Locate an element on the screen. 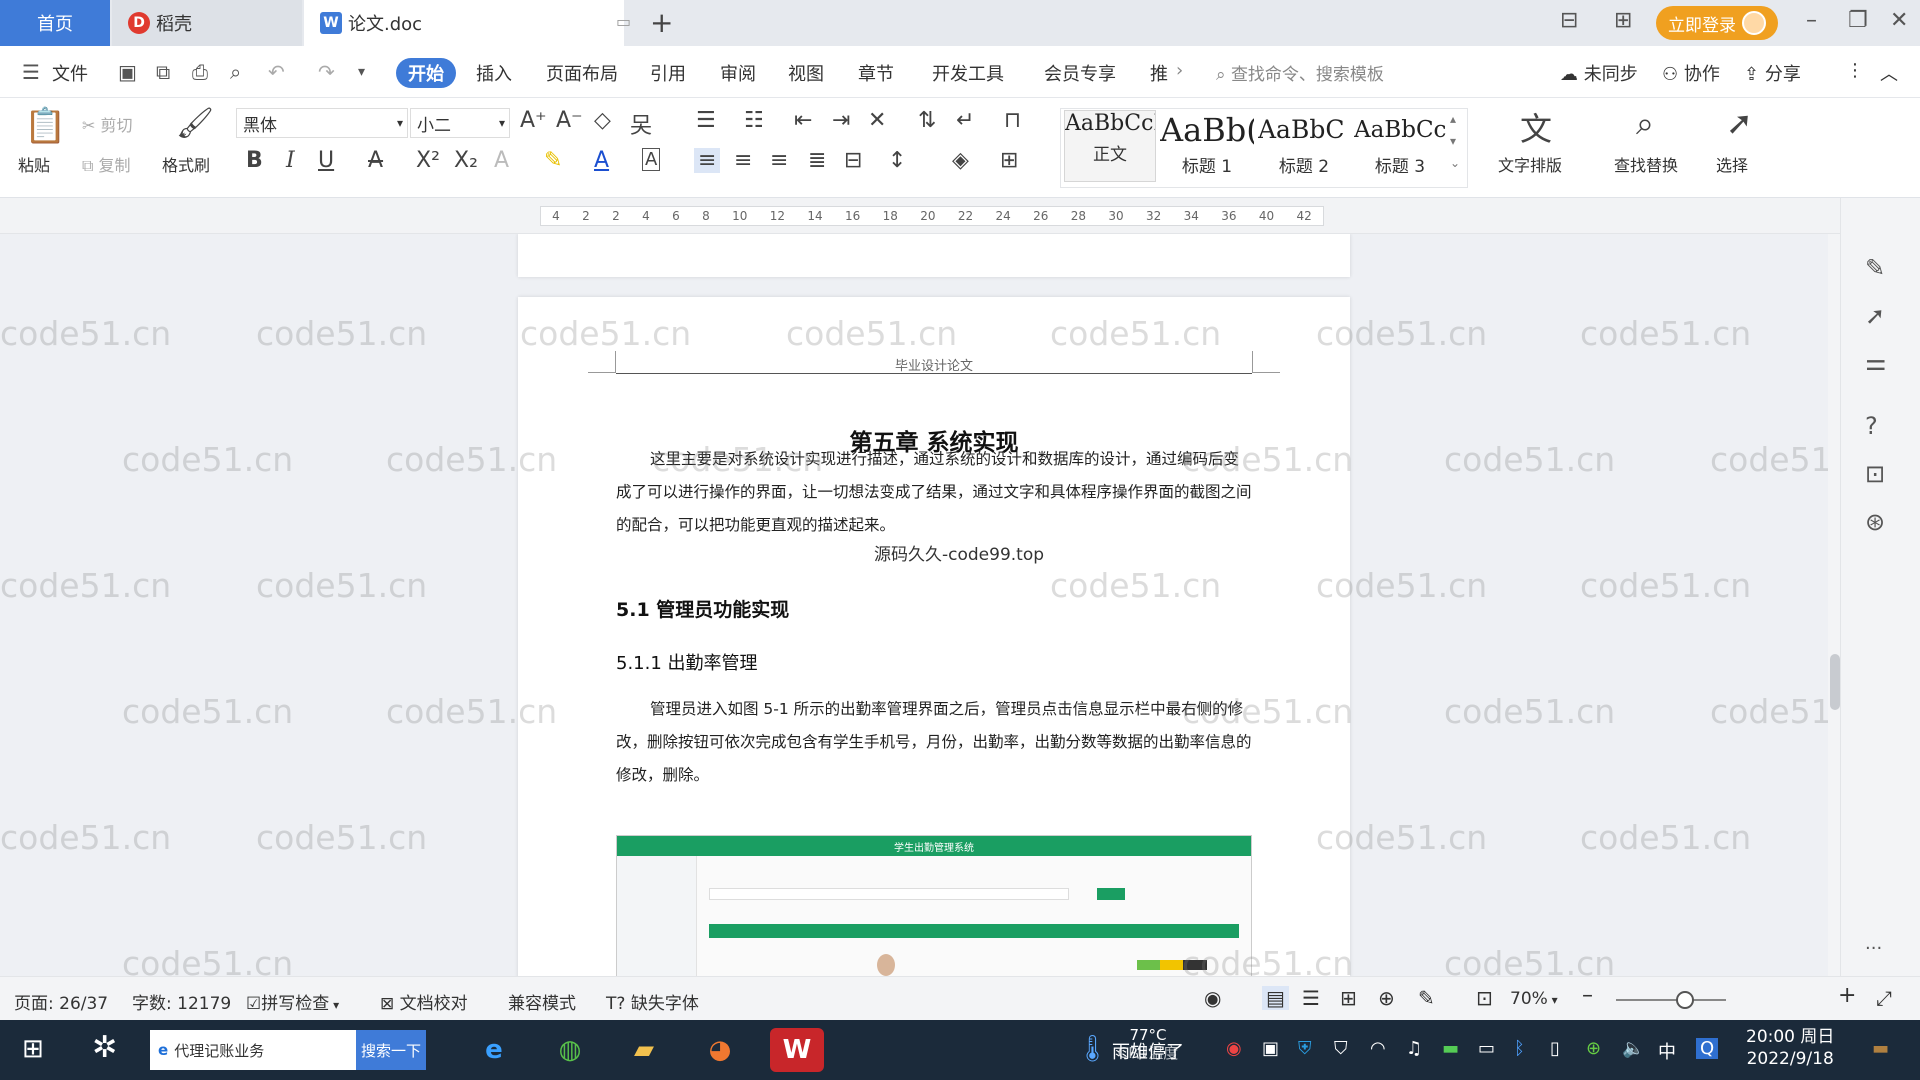 The height and width of the screenshot is (1080, 1920). styles-more-icon: ⌄ is located at coordinates (1455, 163).